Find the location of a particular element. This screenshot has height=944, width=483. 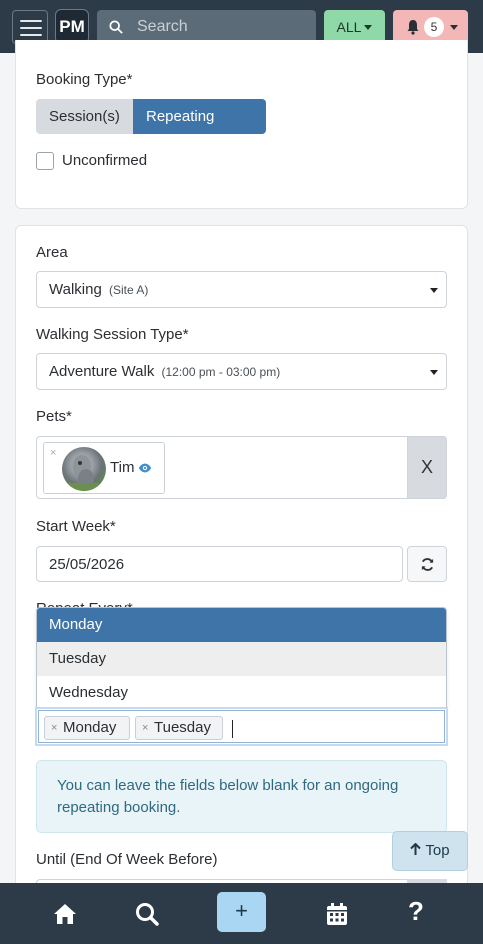

help-icon: ? is located at coordinates (416, 911).